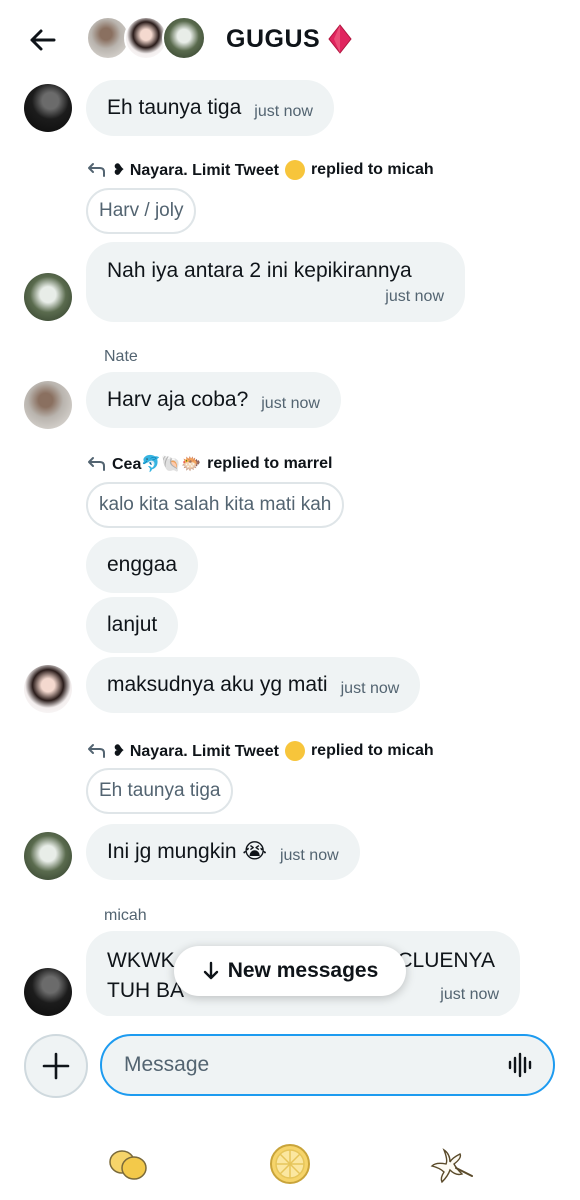  I want to click on message-bubble: lanjut, so click(132, 625).